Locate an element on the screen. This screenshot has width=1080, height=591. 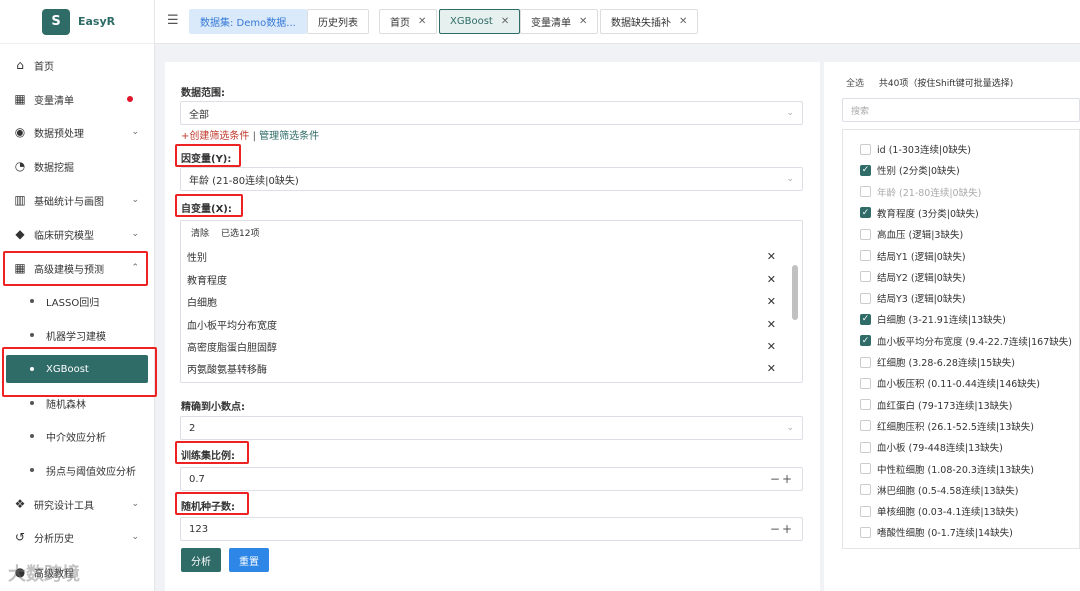
bar-chart-icon: ▥ is located at coordinates (20, 200).